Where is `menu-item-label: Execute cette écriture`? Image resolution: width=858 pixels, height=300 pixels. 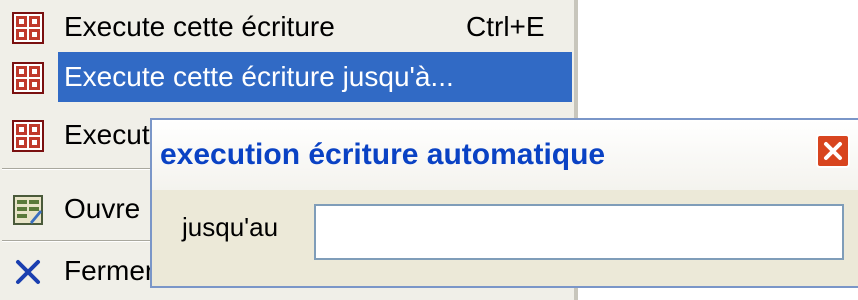 menu-item-label: Execute cette écriture is located at coordinates (199, 26).